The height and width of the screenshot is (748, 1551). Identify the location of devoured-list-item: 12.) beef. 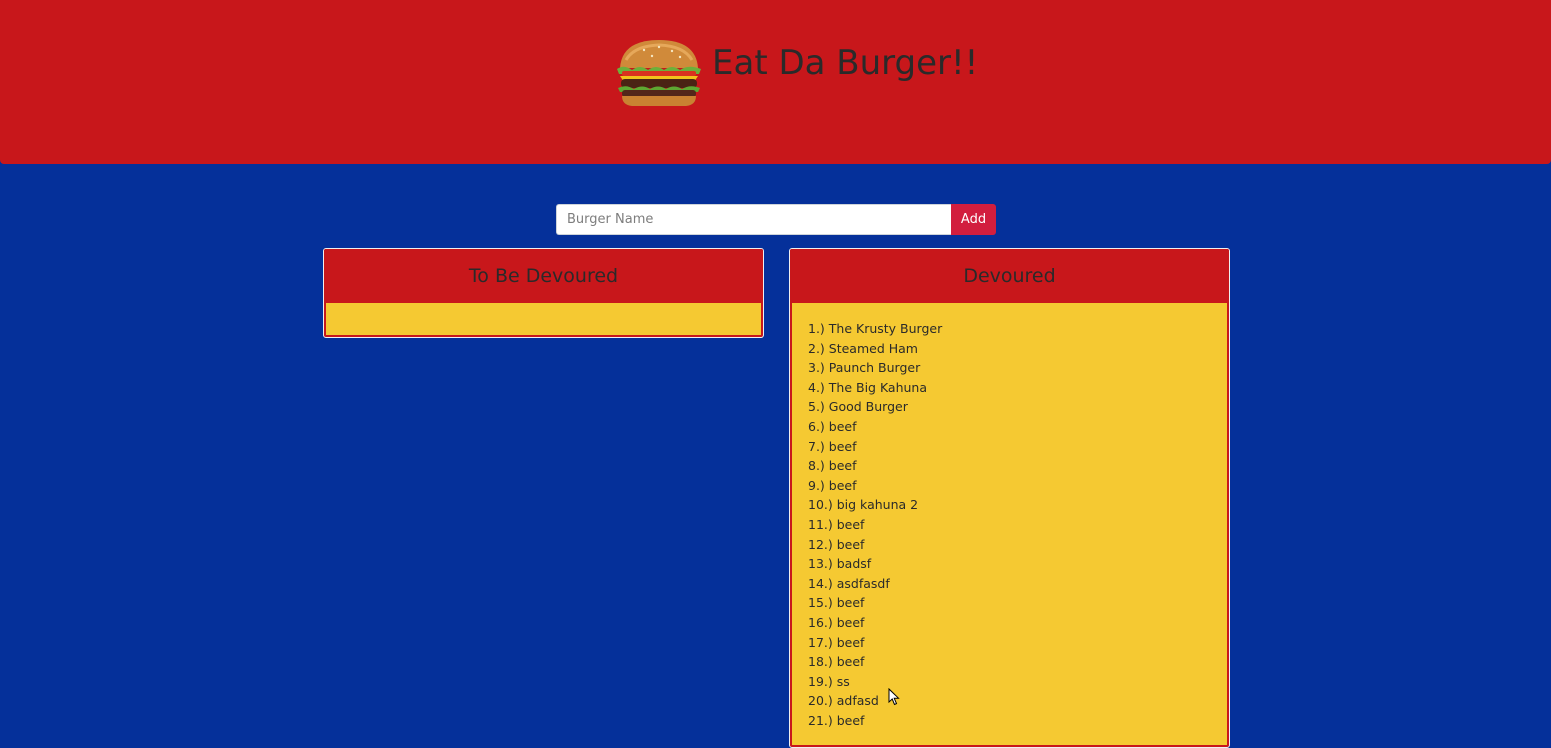
(836, 544).